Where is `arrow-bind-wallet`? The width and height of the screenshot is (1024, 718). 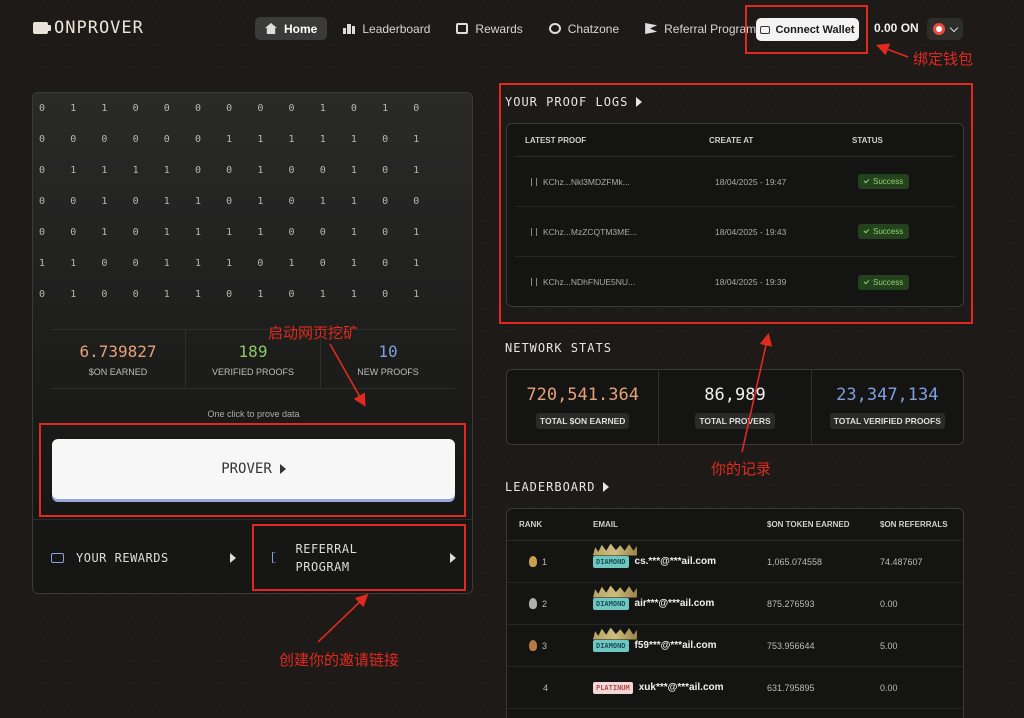
arrow-bind-wallet is located at coordinates (892, 50).